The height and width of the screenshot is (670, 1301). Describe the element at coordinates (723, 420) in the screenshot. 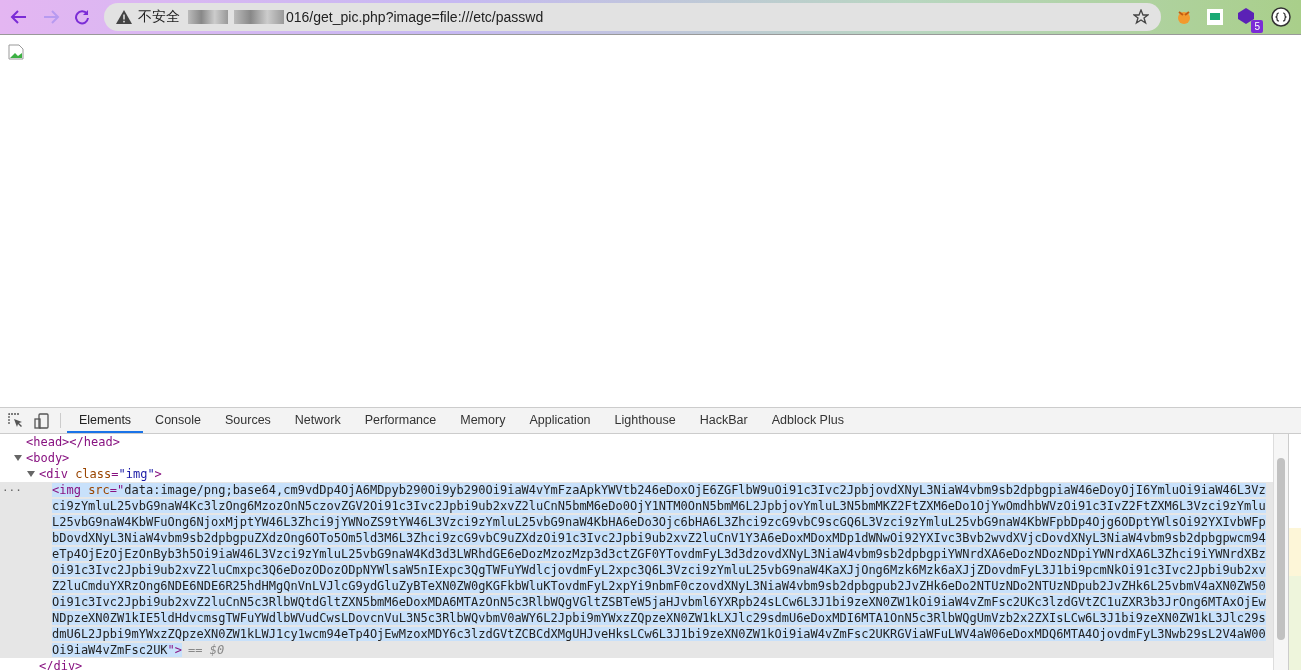

I see `devtools-tab: HackBar` at that location.